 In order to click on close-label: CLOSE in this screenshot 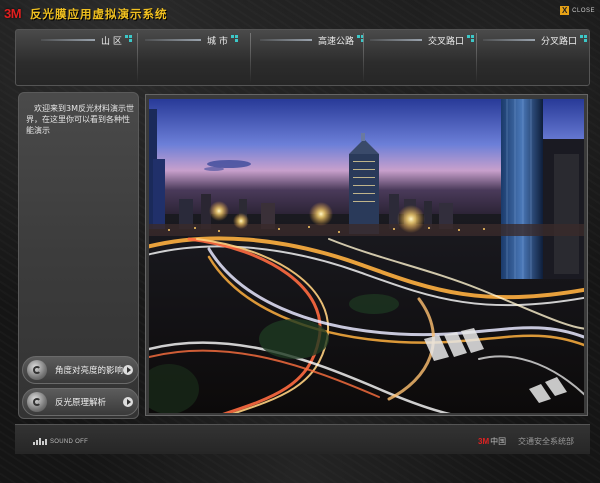, I will do `click(583, 10)`.